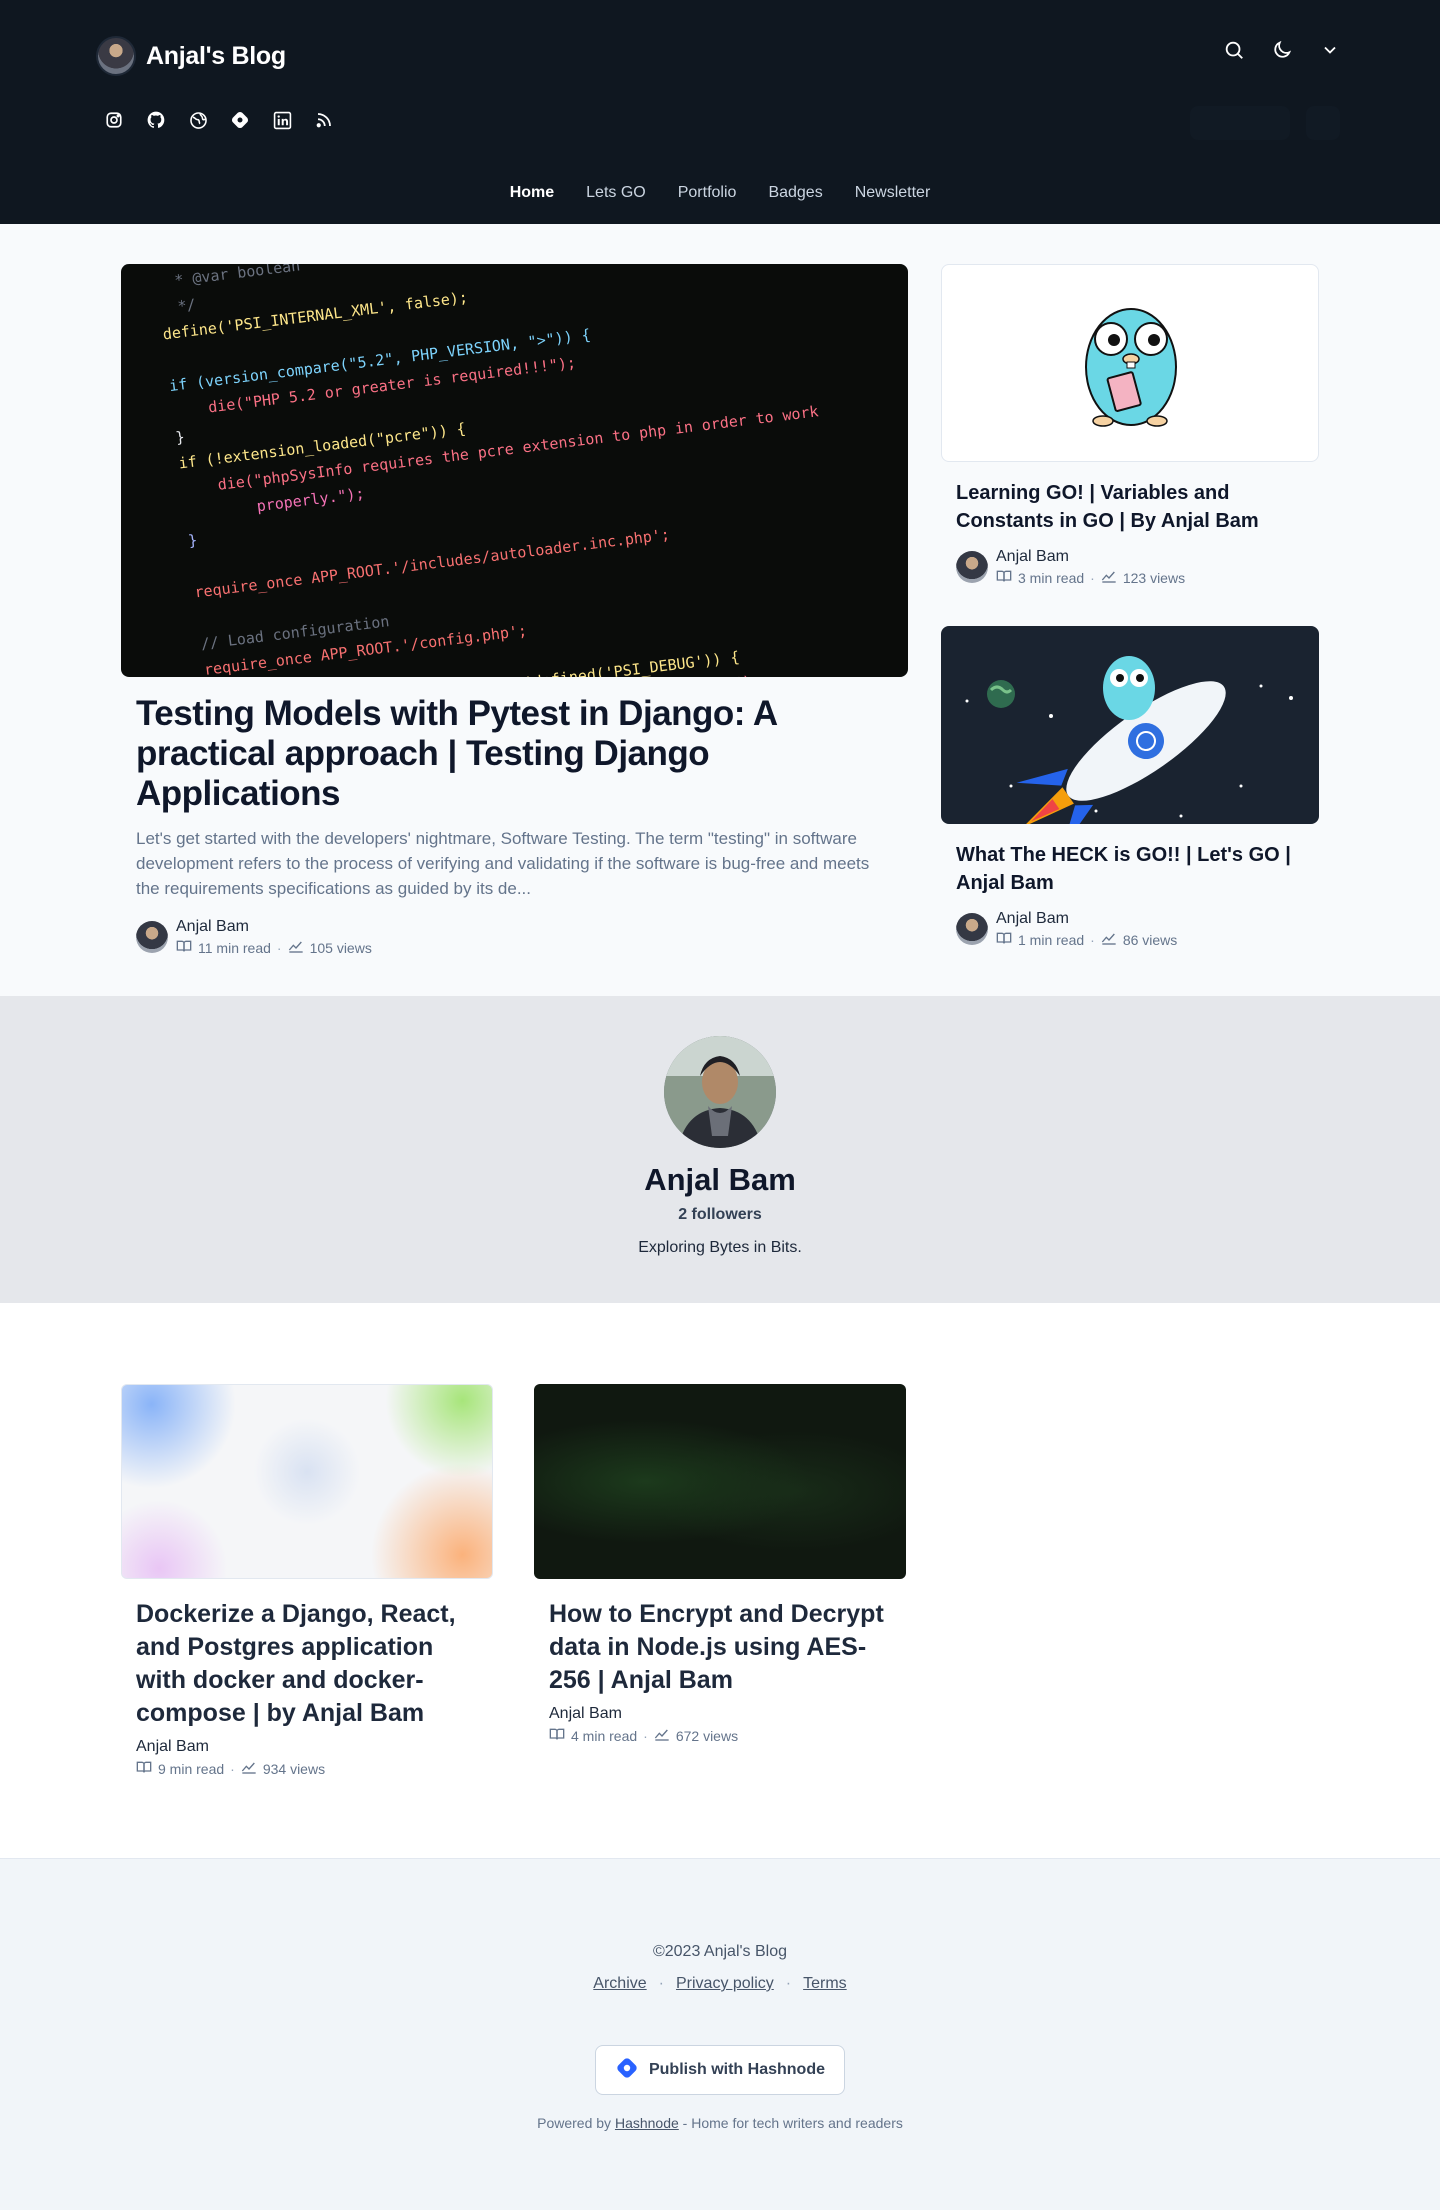 The height and width of the screenshot is (2210, 1440). What do you see at coordinates (1129, 740) in the screenshot?
I see `gopher-rocket-illustration` at bounding box center [1129, 740].